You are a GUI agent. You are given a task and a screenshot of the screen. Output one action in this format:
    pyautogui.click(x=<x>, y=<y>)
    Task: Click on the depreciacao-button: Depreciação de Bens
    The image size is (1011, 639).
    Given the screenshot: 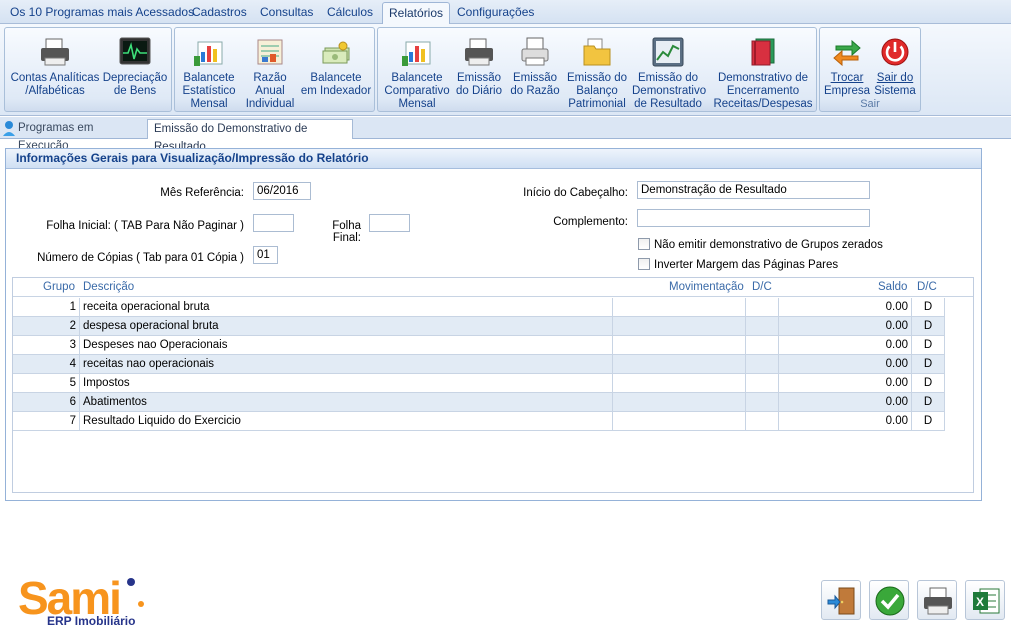 What is the action you would take?
    pyautogui.click(x=135, y=64)
    